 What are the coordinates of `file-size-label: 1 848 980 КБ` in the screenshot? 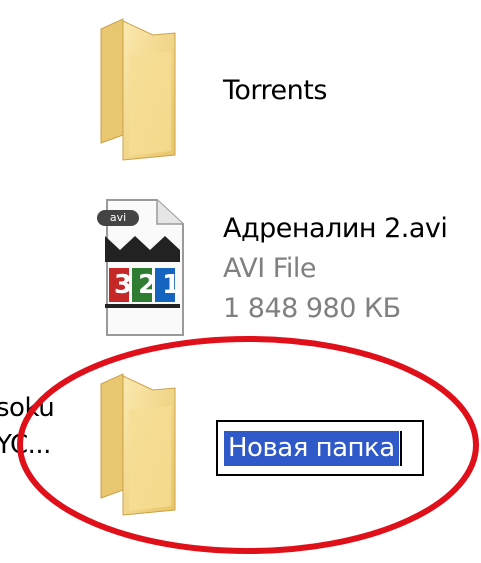 It's located at (312, 308).